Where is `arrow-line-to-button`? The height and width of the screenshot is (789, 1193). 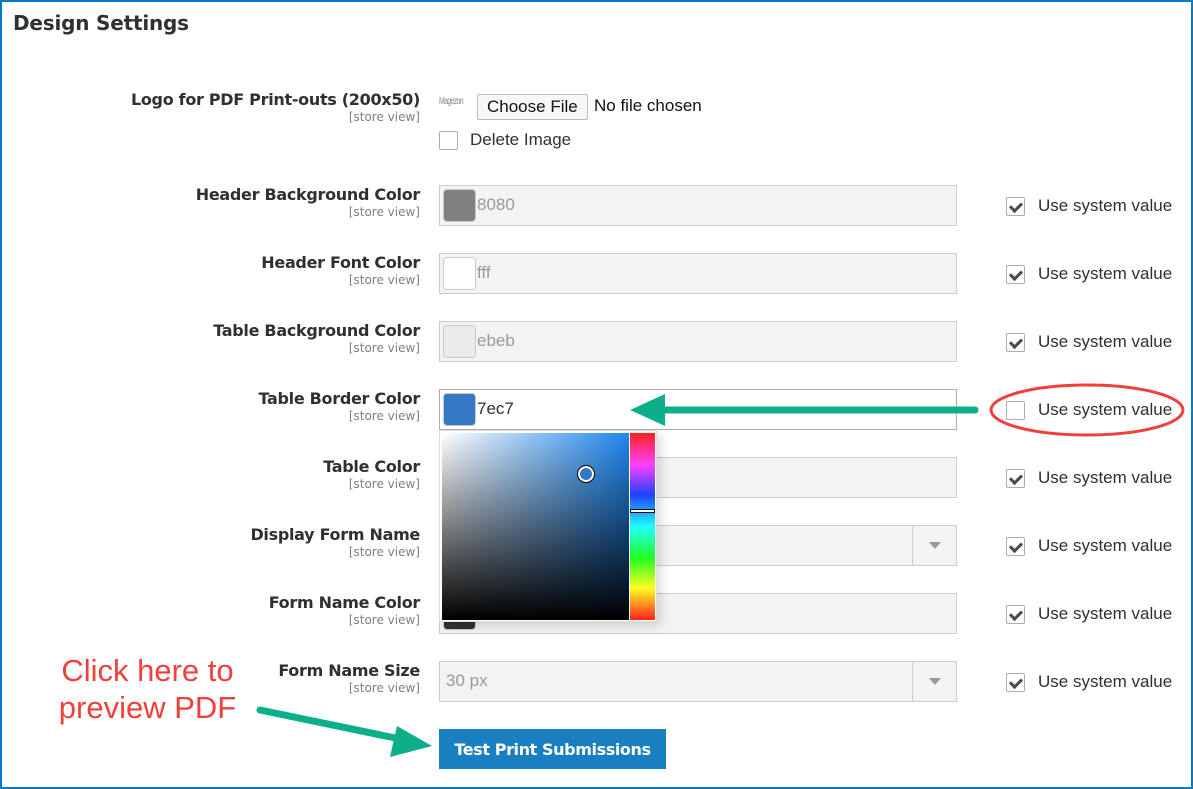 arrow-line-to-button is located at coordinates (332, 725).